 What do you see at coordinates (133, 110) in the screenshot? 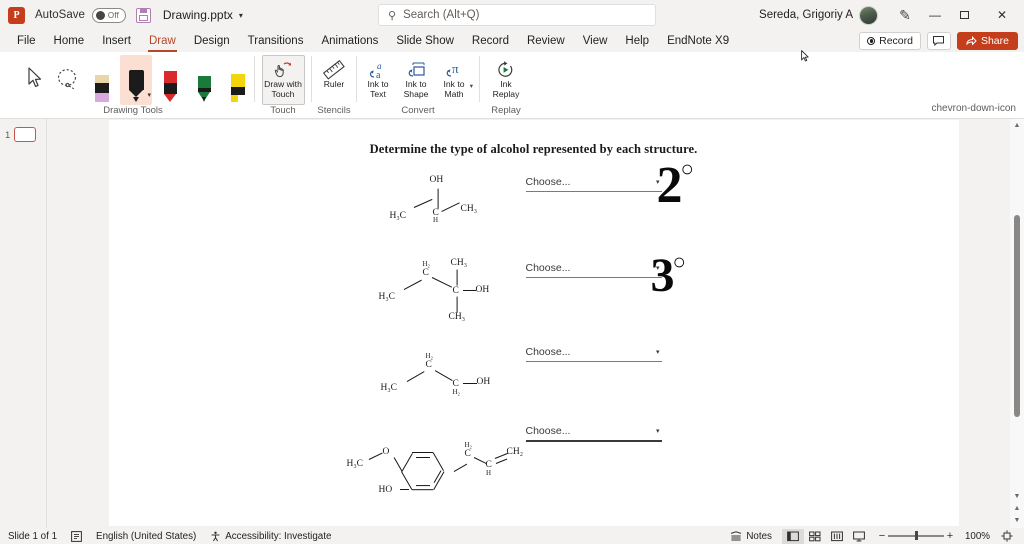
I see `group-label-drawing-tools: Drawing Tools` at bounding box center [133, 110].